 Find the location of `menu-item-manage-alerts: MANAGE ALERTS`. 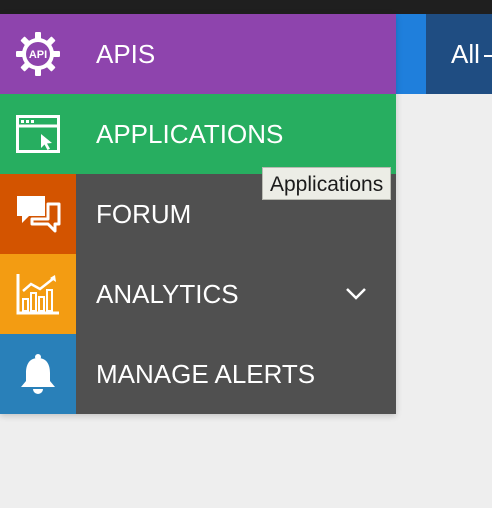

menu-item-manage-alerts: MANAGE ALERTS is located at coordinates (198, 374).